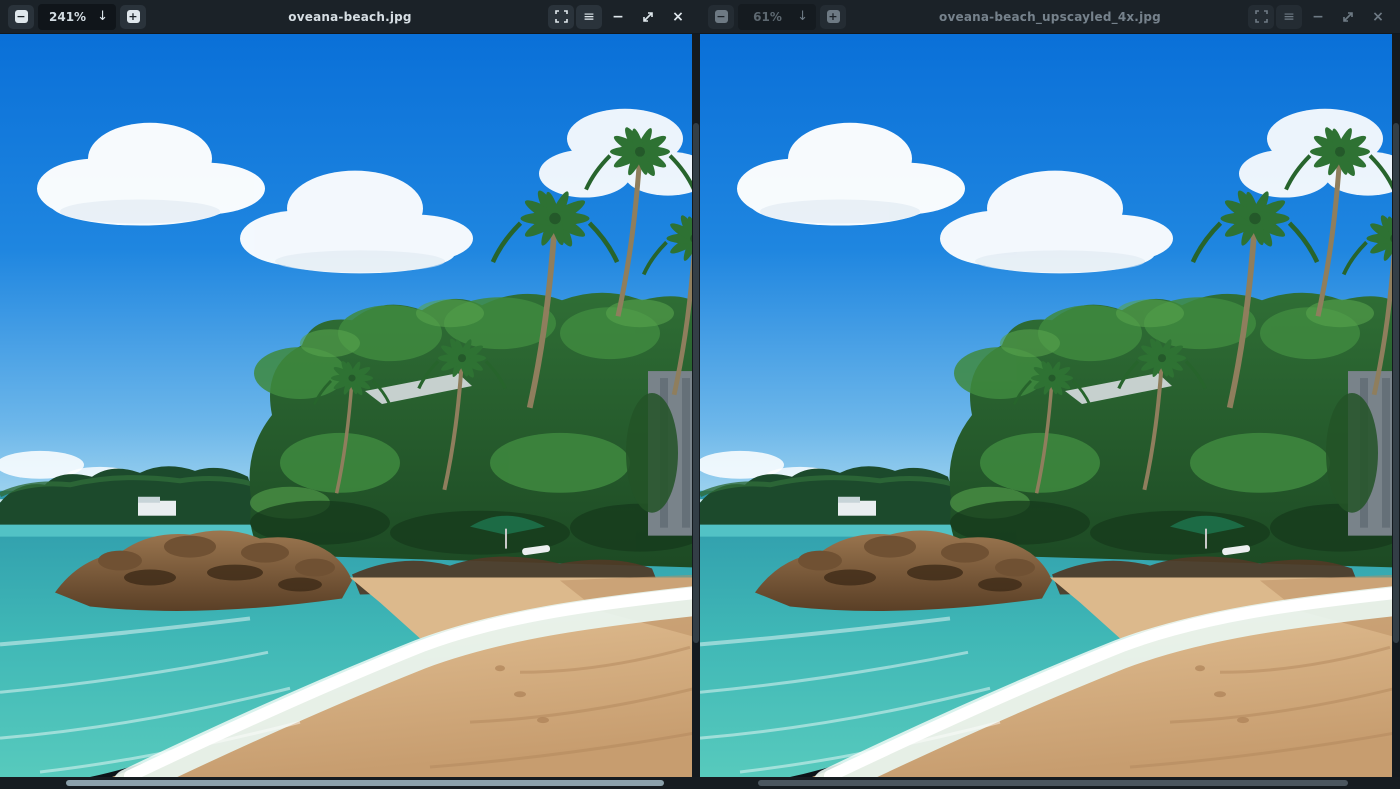  What do you see at coordinates (1050, 17) in the screenshot?
I see `toolbar: − 61% ↓ + oveana-beach_upscayled_4x.jpg` at bounding box center [1050, 17].